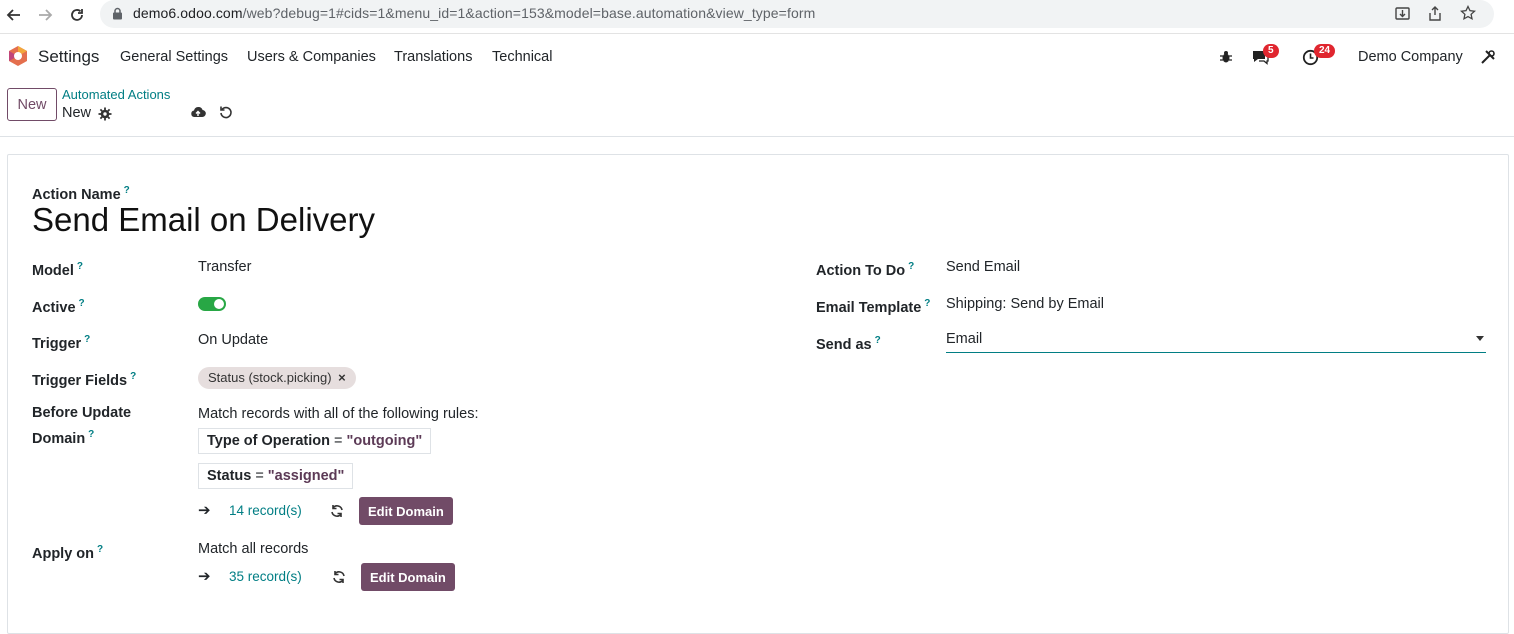 The width and height of the screenshot is (1514, 634). Describe the element at coordinates (1410, 57) in the screenshot. I see `company-switcher: Demo Company` at that location.